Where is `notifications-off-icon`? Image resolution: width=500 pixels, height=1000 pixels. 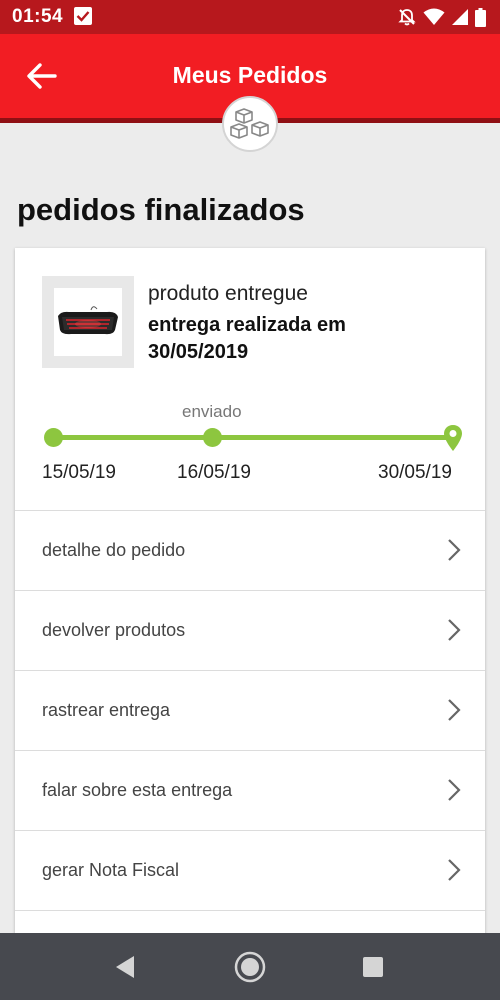
notifications-off-icon is located at coordinates (407, 17).